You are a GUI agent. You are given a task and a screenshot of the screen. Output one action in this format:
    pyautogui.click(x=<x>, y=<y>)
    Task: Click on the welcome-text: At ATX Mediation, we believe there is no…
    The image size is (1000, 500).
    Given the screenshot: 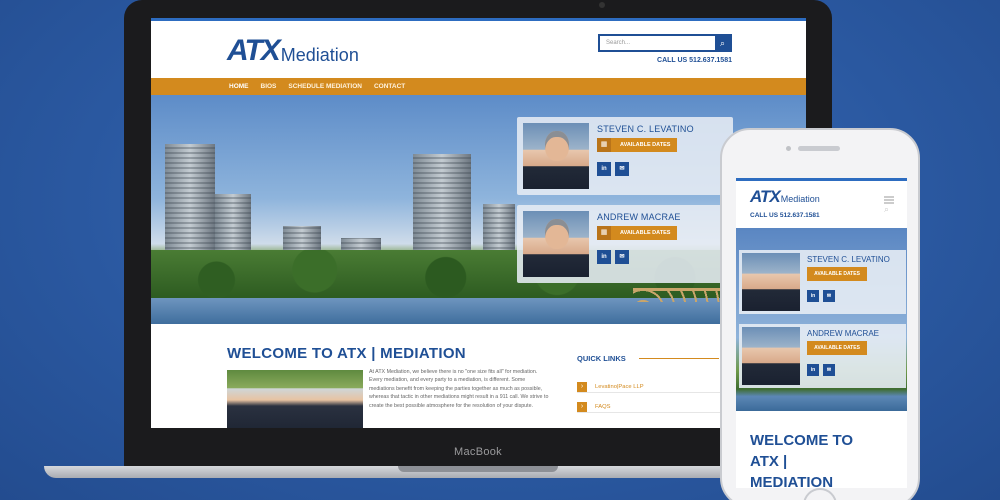 What is the action you would take?
    pyautogui.click(x=459, y=389)
    